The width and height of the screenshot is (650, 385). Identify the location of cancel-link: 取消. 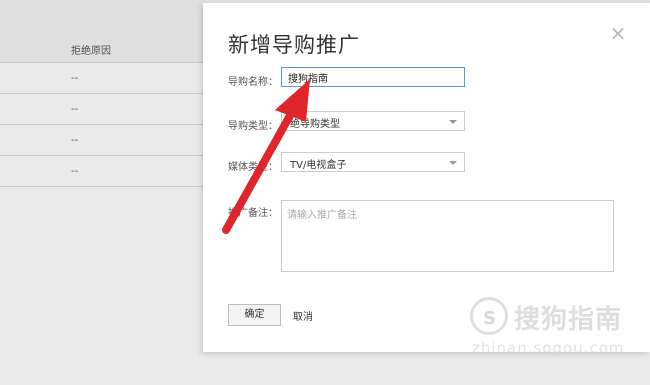
(303, 315).